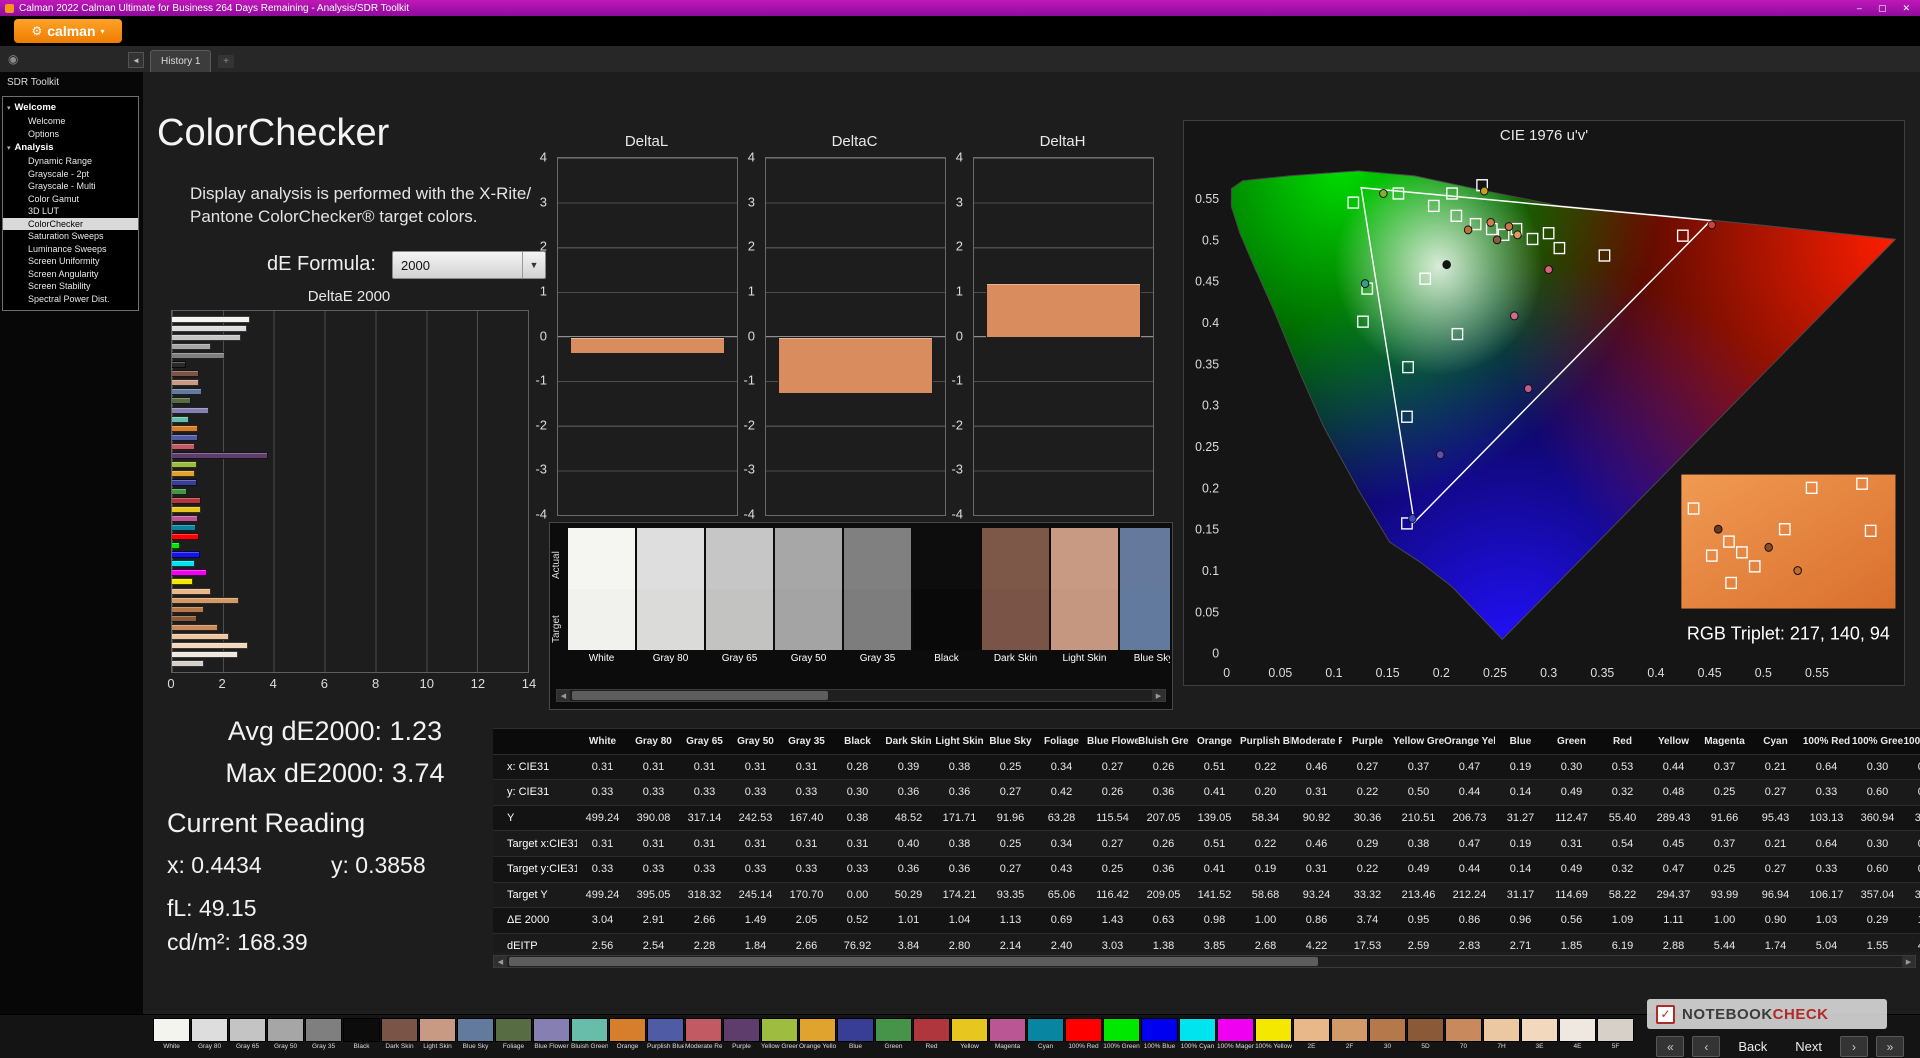  Describe the element at coordinates (70, 161) in the screenshot. I see `sidebar-item-dynamic-range: Dynamic Range` at that location.